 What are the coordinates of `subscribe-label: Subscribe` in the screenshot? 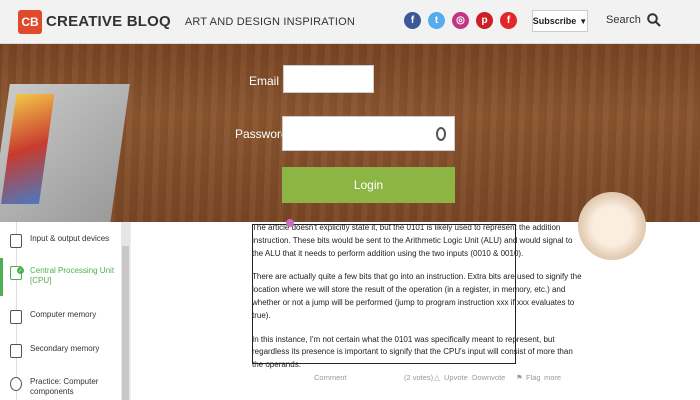 It's located at (554, 21).